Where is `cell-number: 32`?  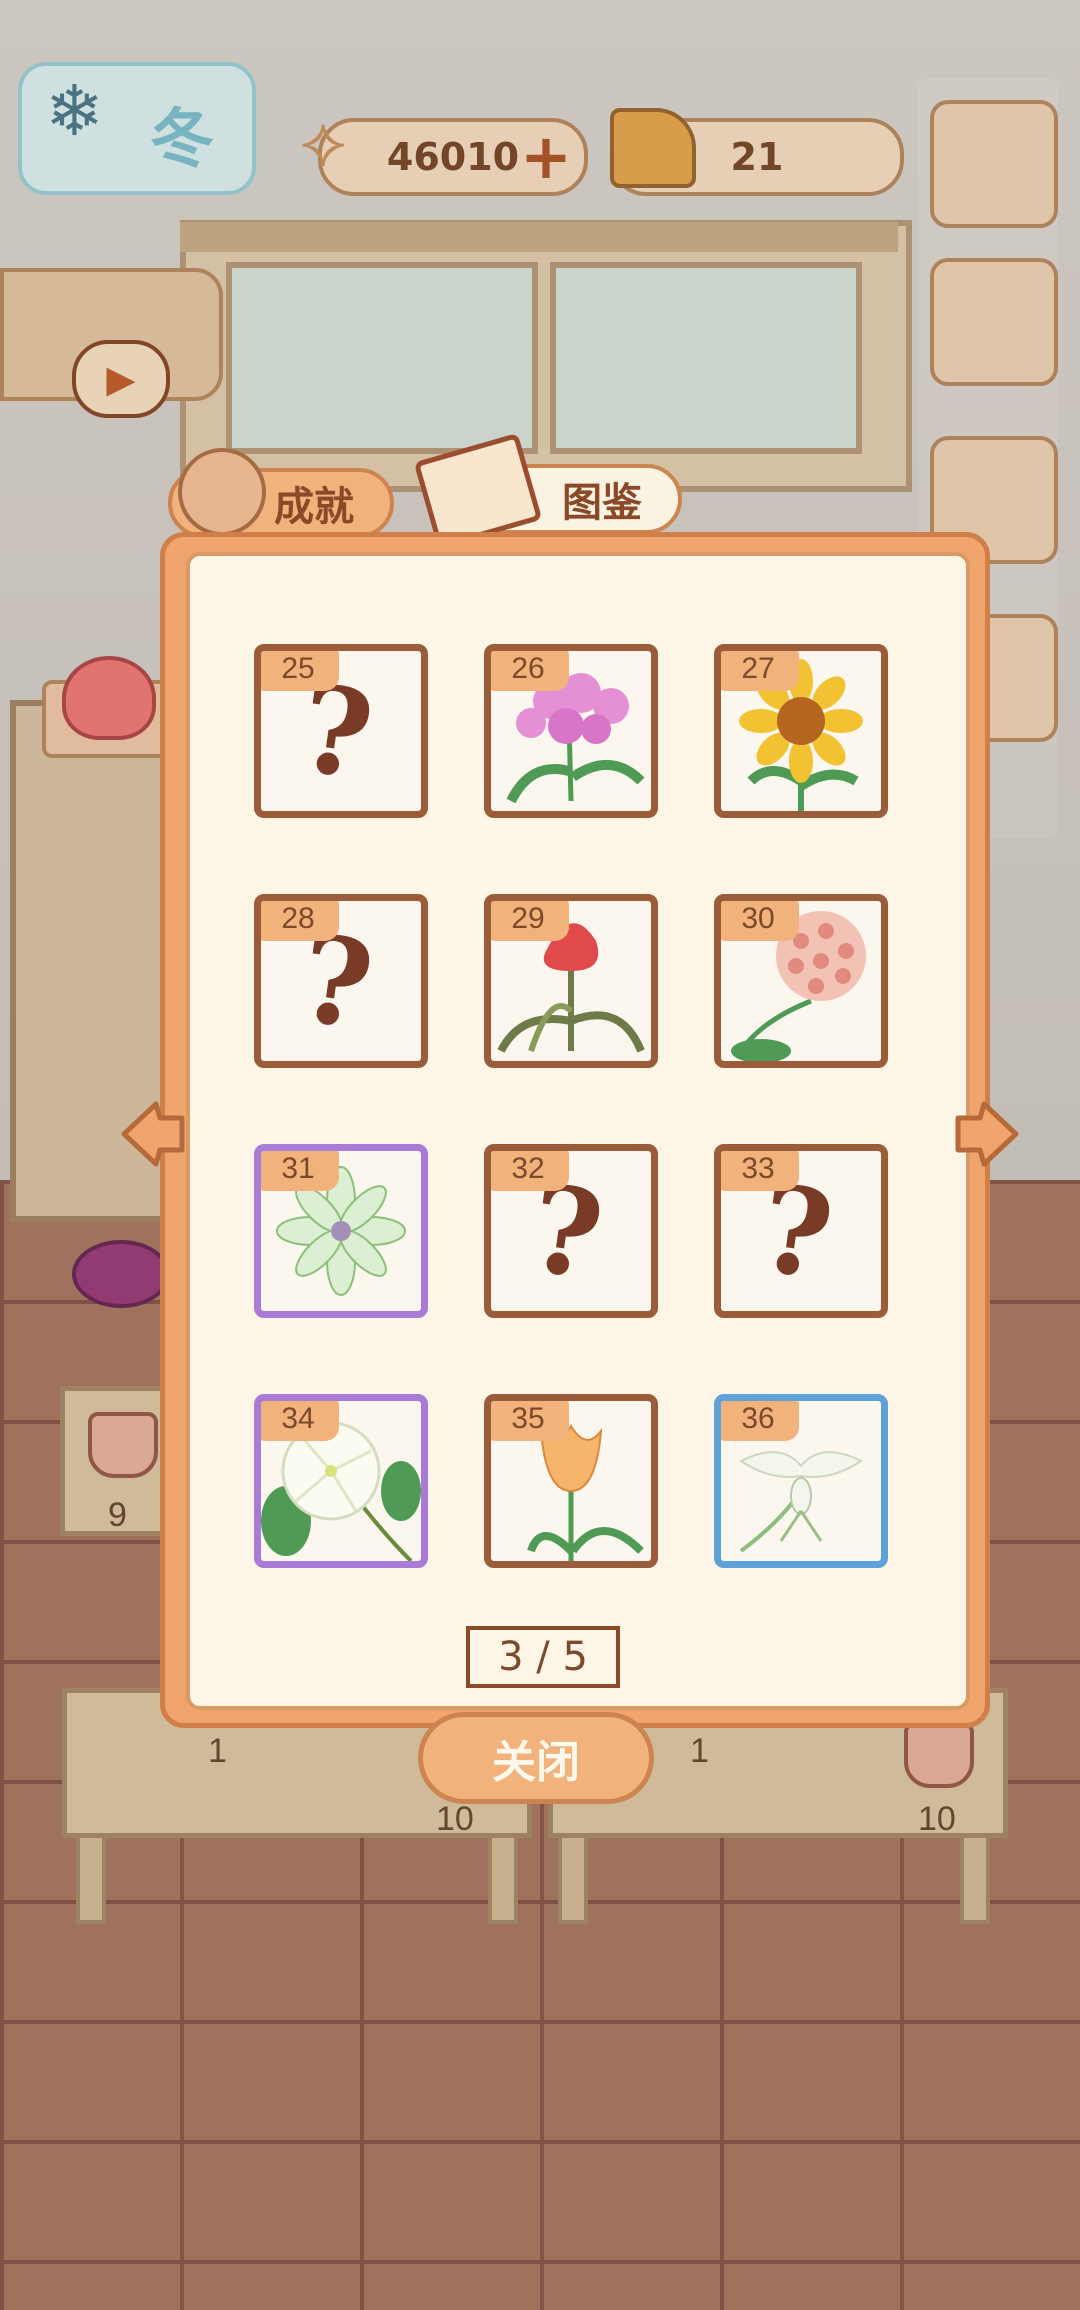 cell-number: 32 is located at coordinates (530, 1171).